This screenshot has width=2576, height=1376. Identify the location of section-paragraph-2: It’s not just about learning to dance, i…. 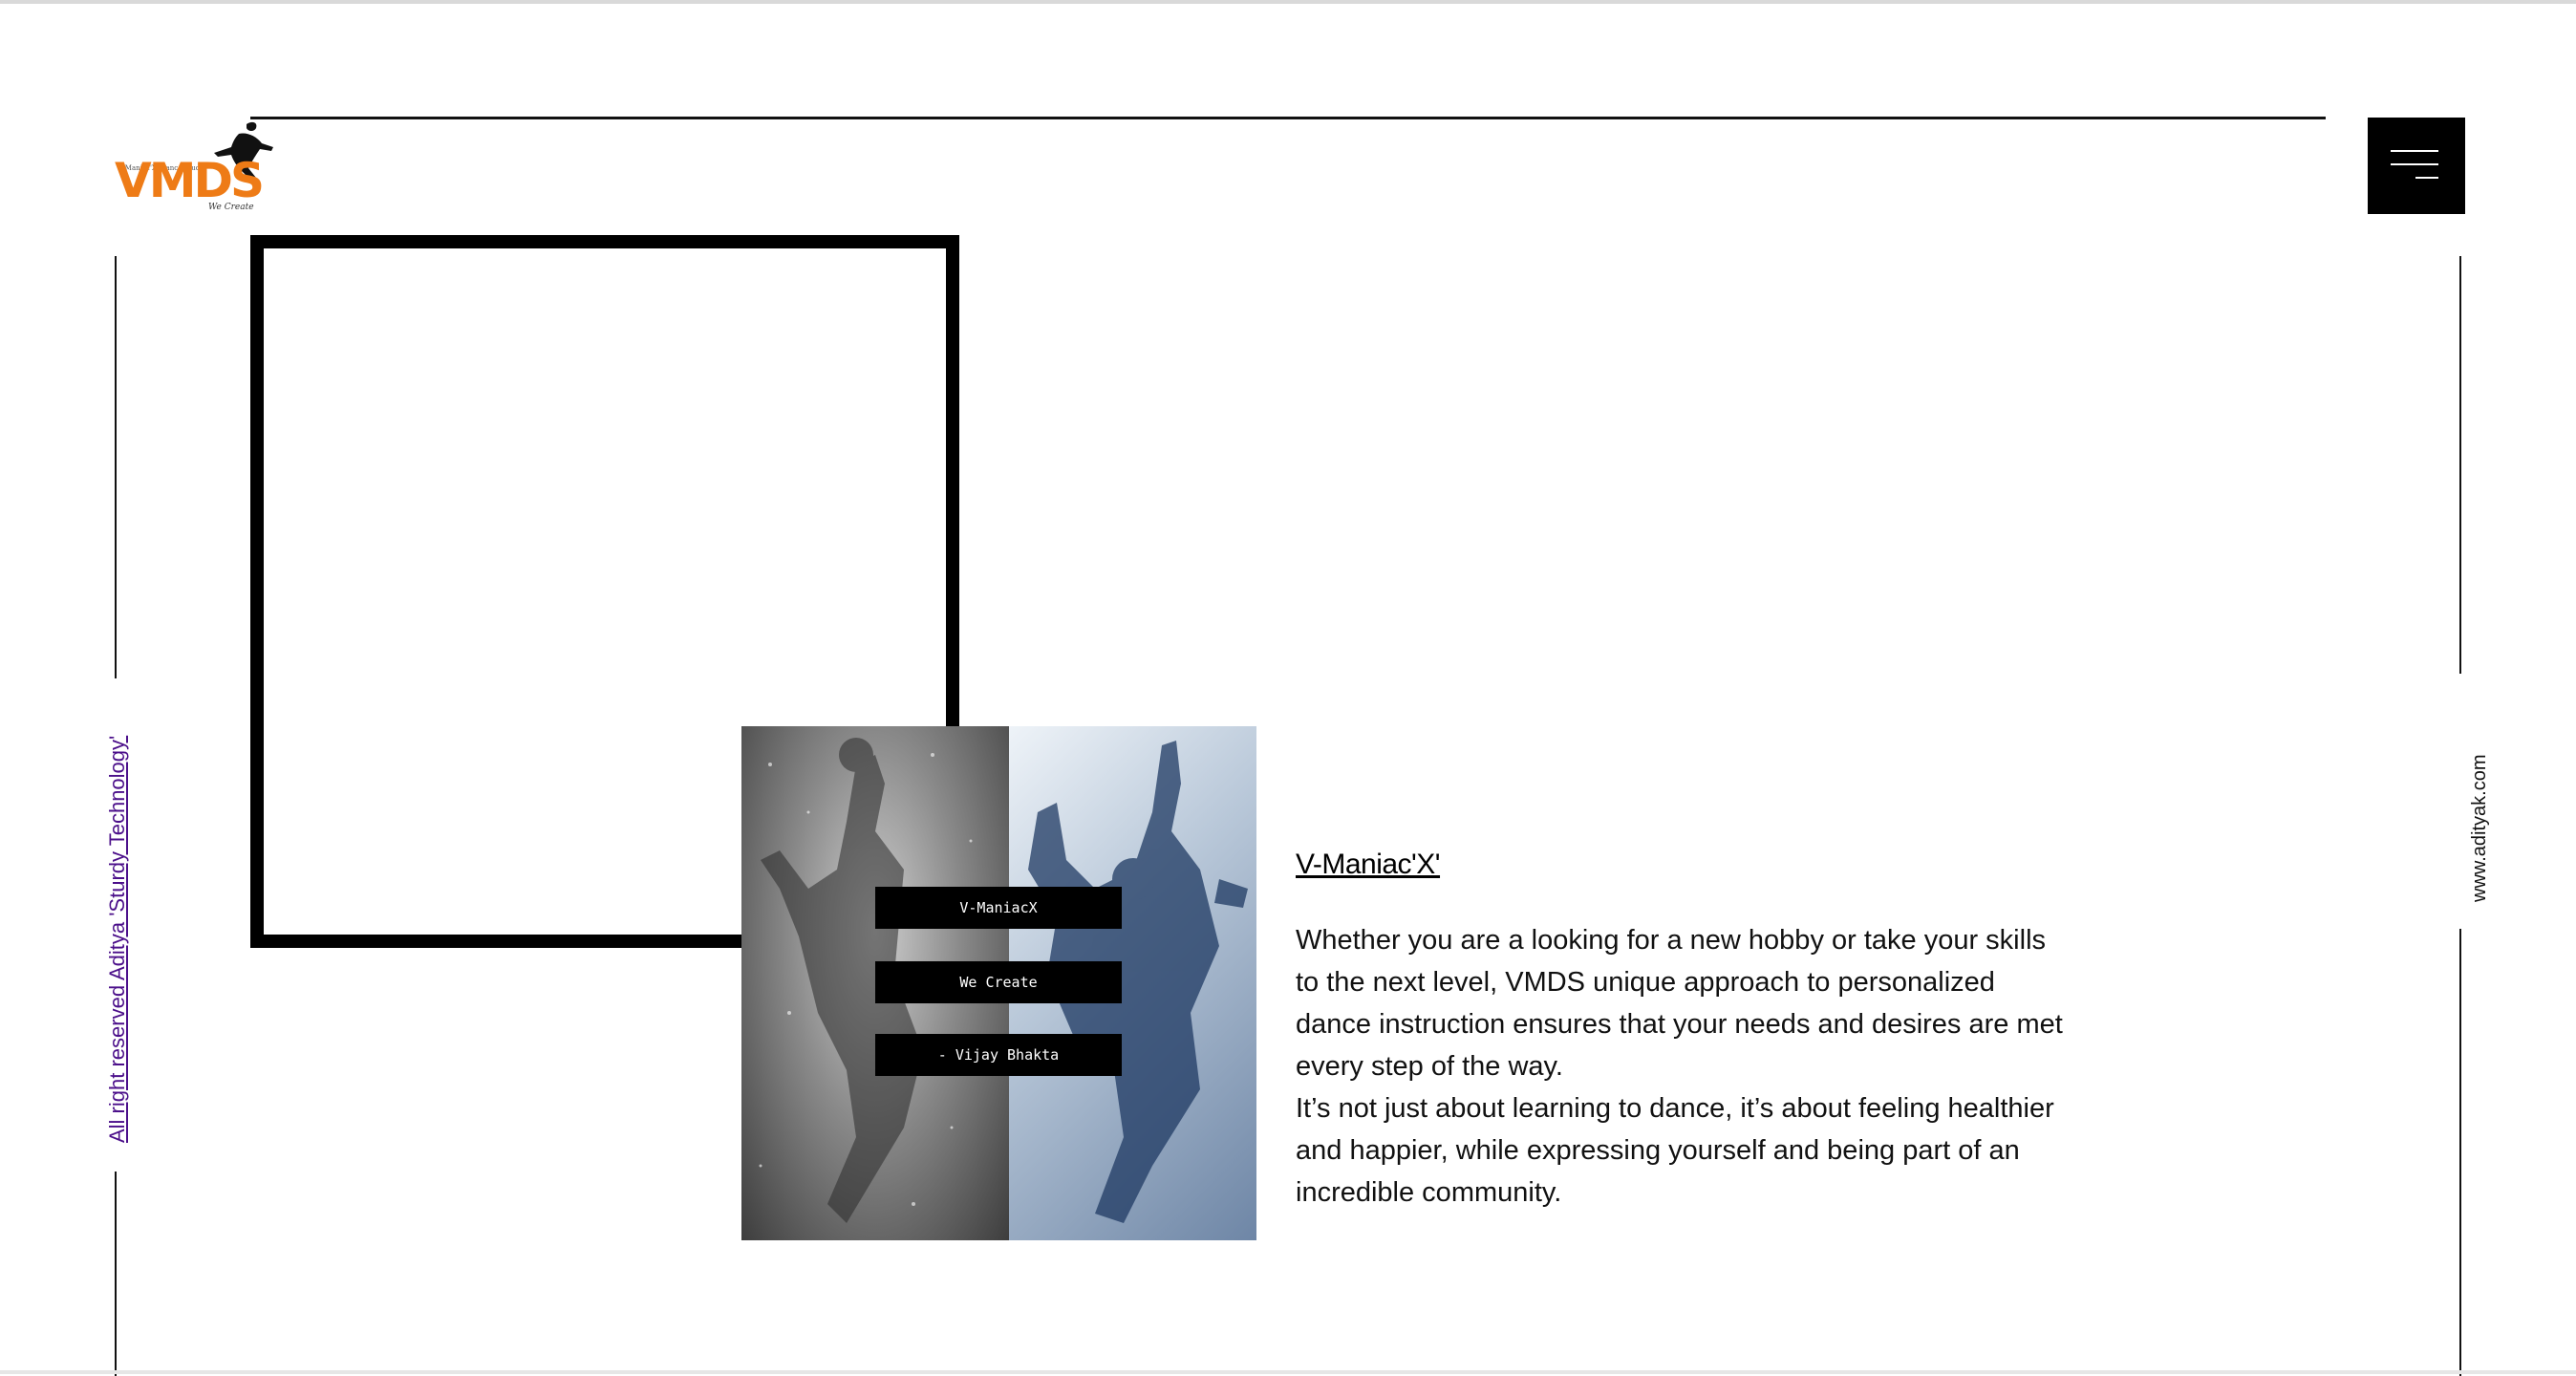
(1675, 1151).